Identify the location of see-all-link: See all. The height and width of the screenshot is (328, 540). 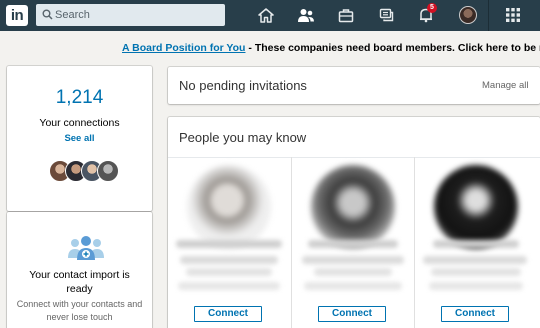
(79, 138).